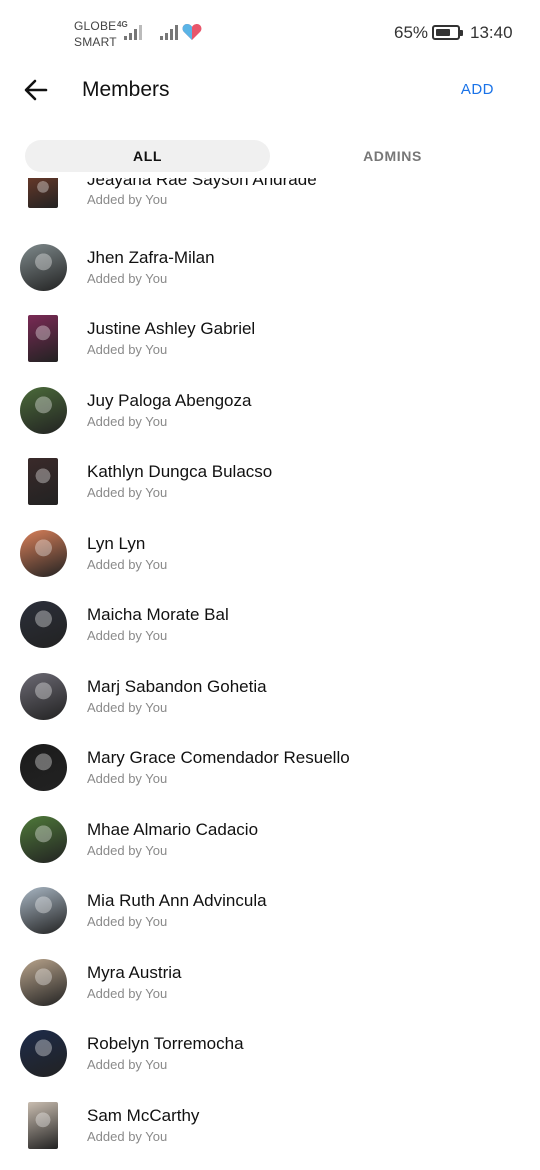 The width and height of the screenshot is (540, 1170). What do you see at coordinates (151, 257) in the screenshot?
I see `member-name: Jhen Zafra-Milan` at bounding box center [151, 257].